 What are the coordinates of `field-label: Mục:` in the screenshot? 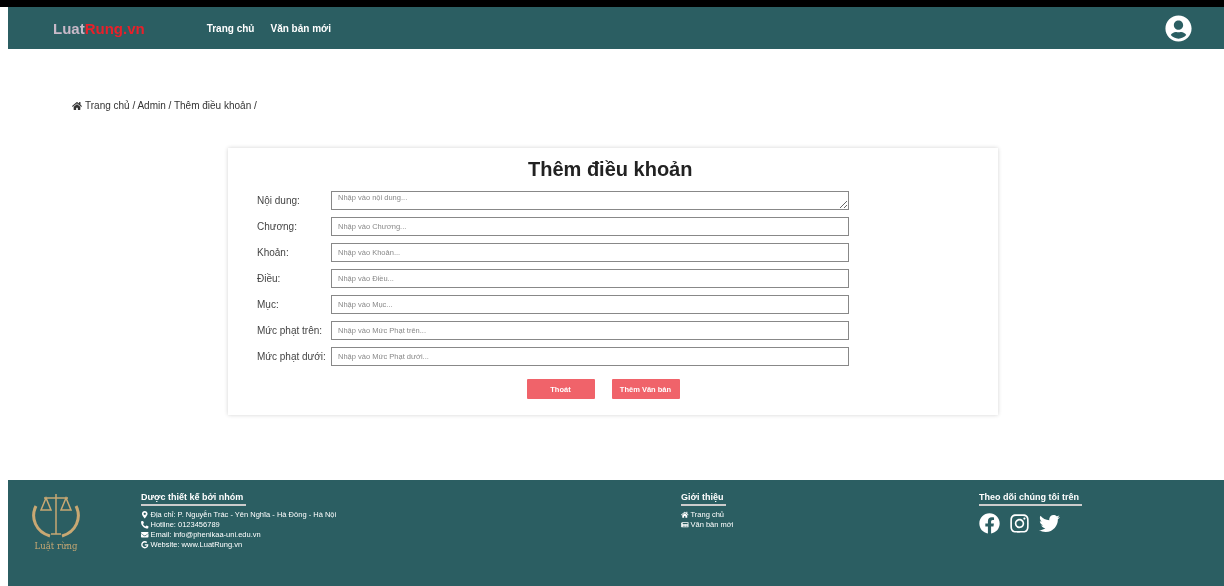 It's located at (268, 304).